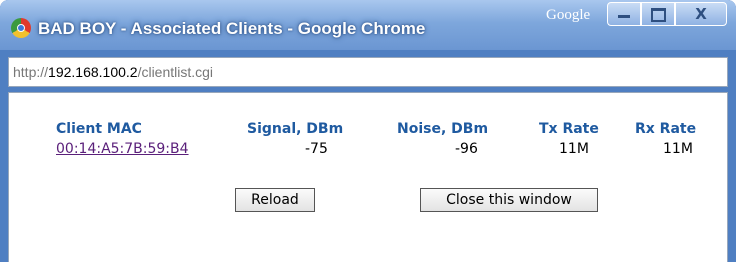 Image resolution: width=736 pixels, height=262 pixels. I want to click on header-rx-rate: Rx Rate, so click(666, 129).